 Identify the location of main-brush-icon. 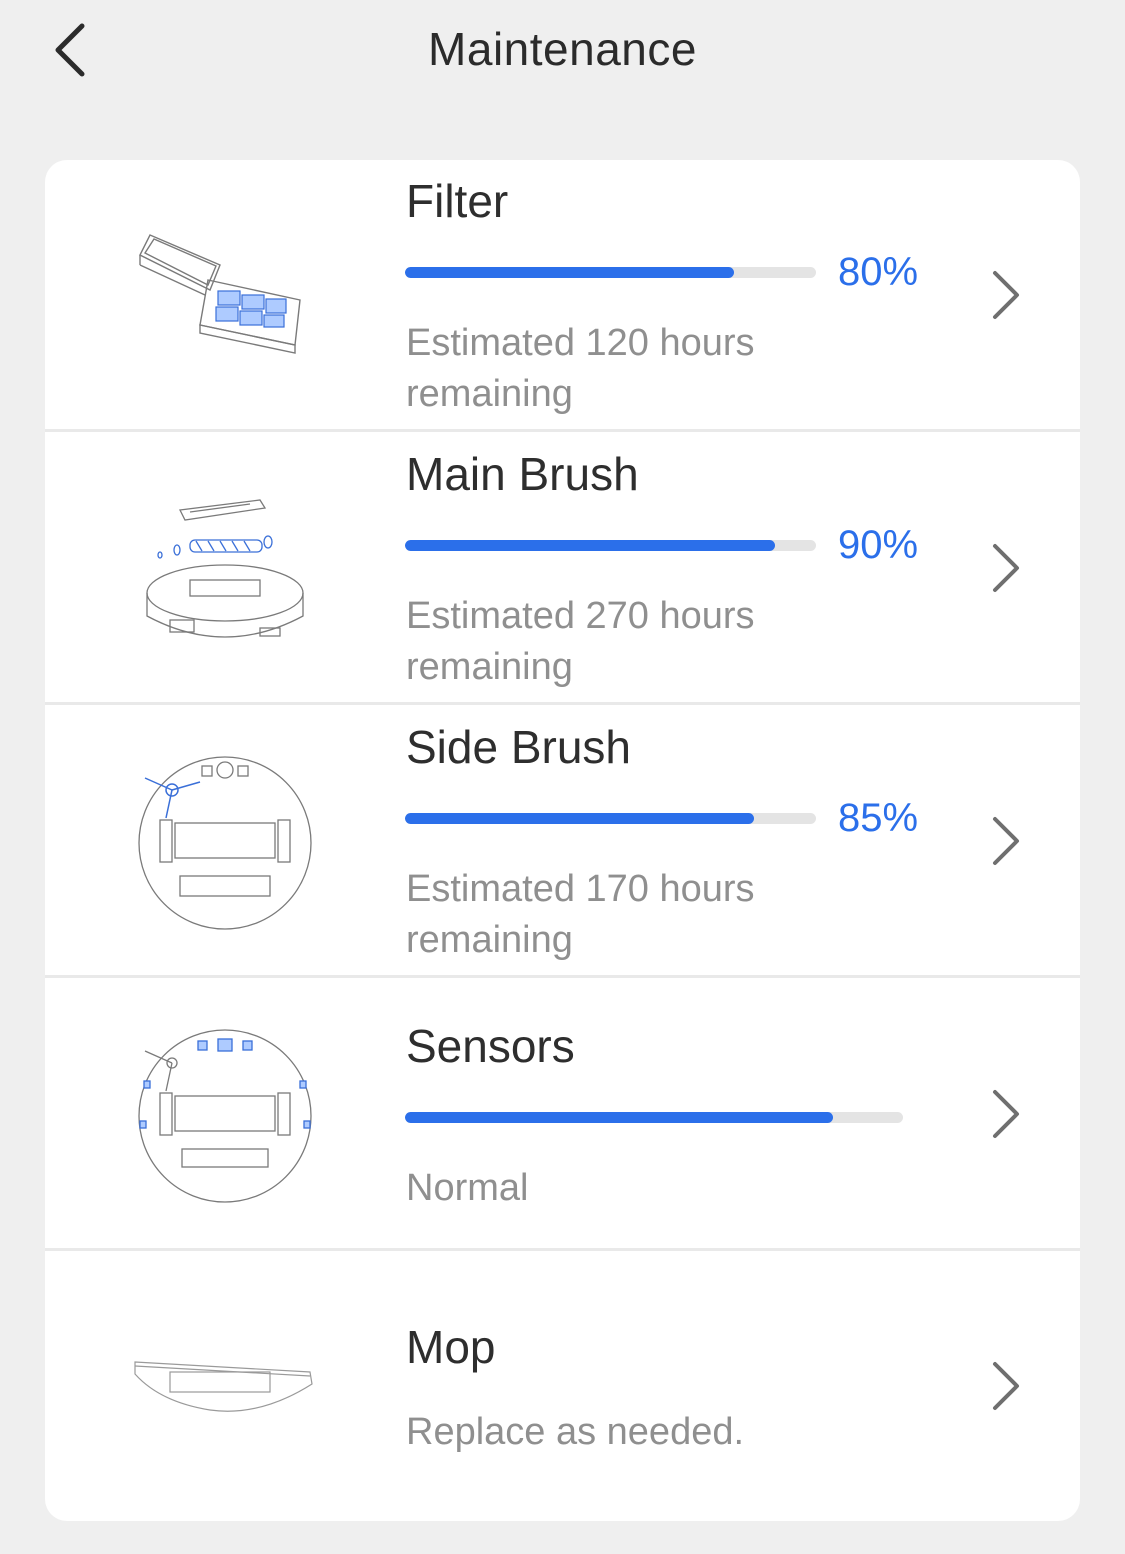
(225, 568).